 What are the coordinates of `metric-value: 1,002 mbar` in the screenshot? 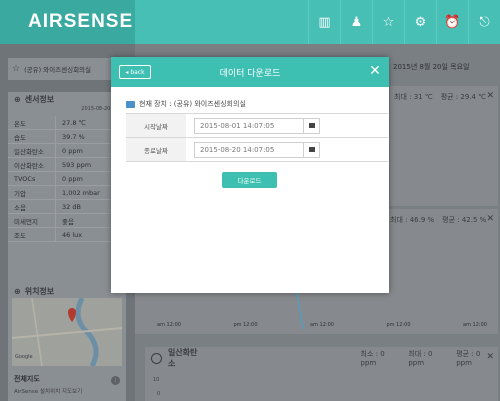 It's located at (81, 192).